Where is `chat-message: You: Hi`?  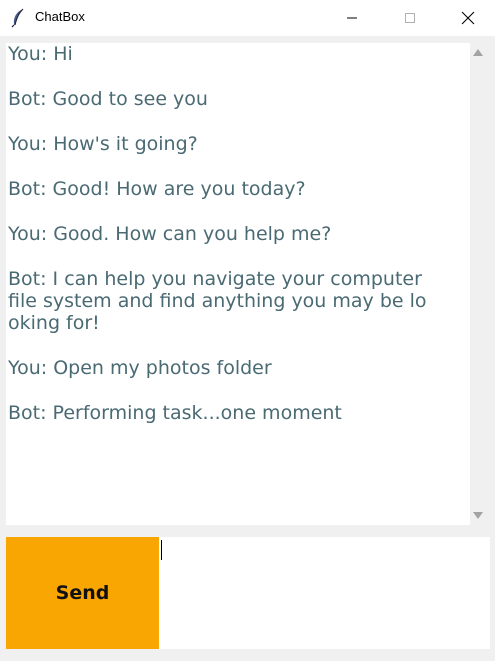
chat-message: You: Hi is located at coordinates (40, 54).